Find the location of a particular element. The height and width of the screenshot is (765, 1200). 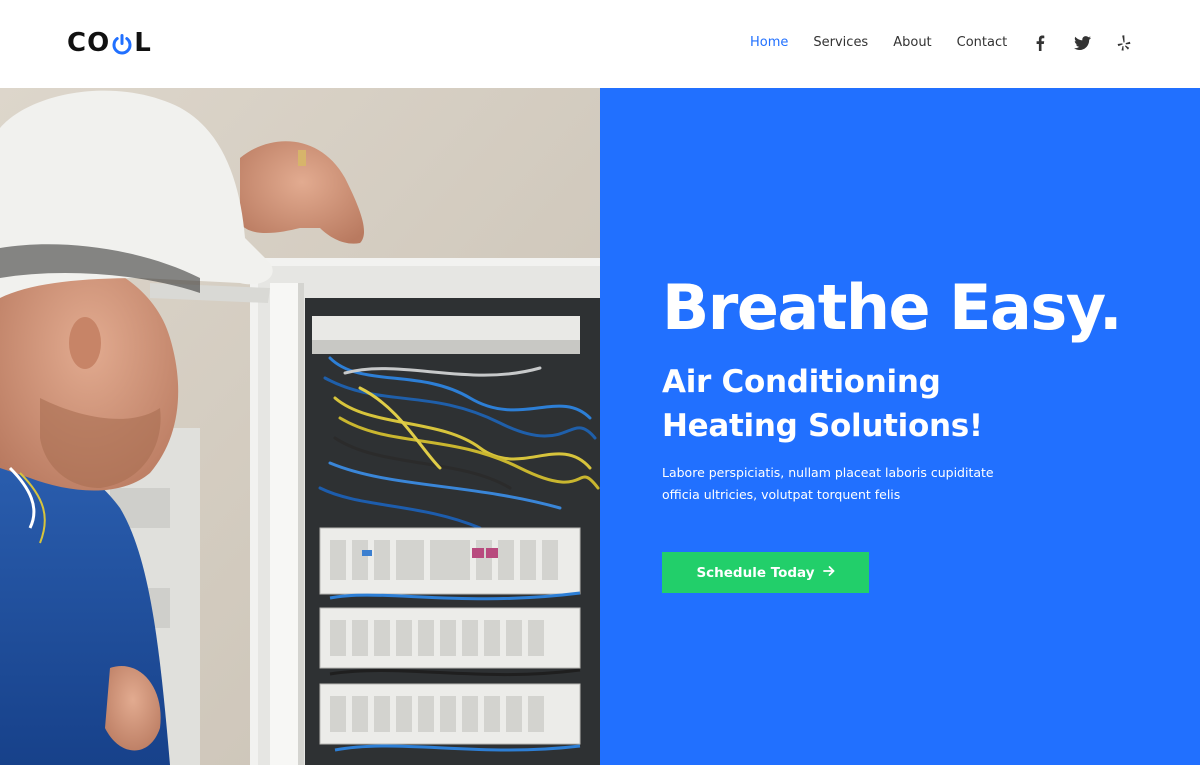

hero-headline: Breathe Easy. is located at coordinates (892, 307).